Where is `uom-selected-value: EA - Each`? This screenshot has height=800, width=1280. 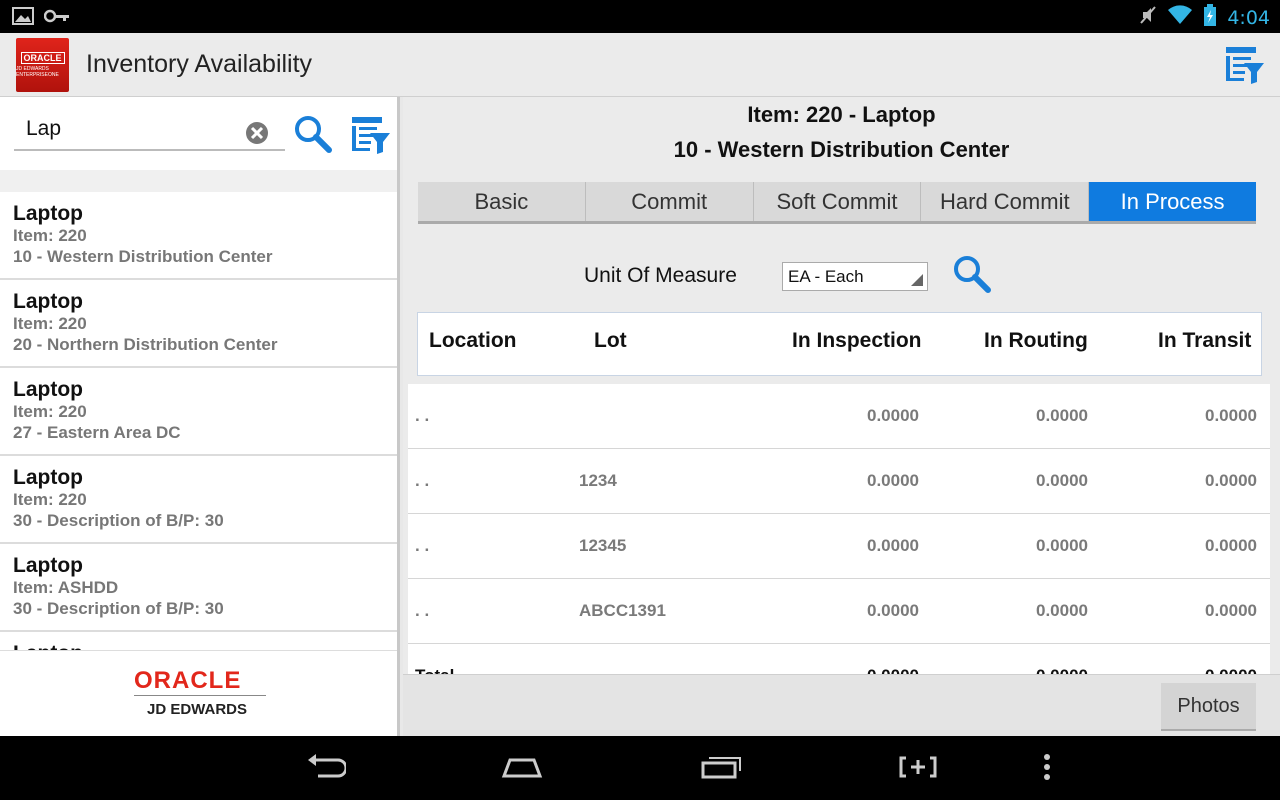 uom-selected-value: EA - Each is located at coordinates (826, 276).